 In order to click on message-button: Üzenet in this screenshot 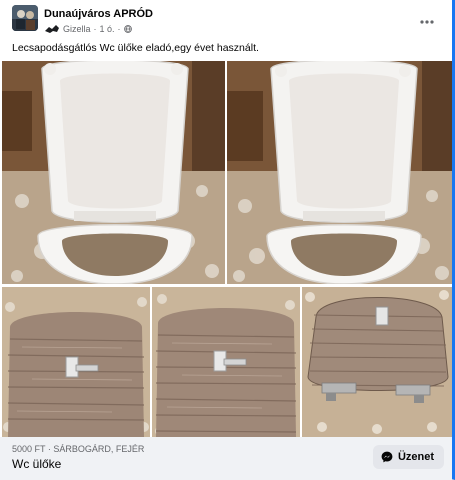, I will do `click(408, 457)`.